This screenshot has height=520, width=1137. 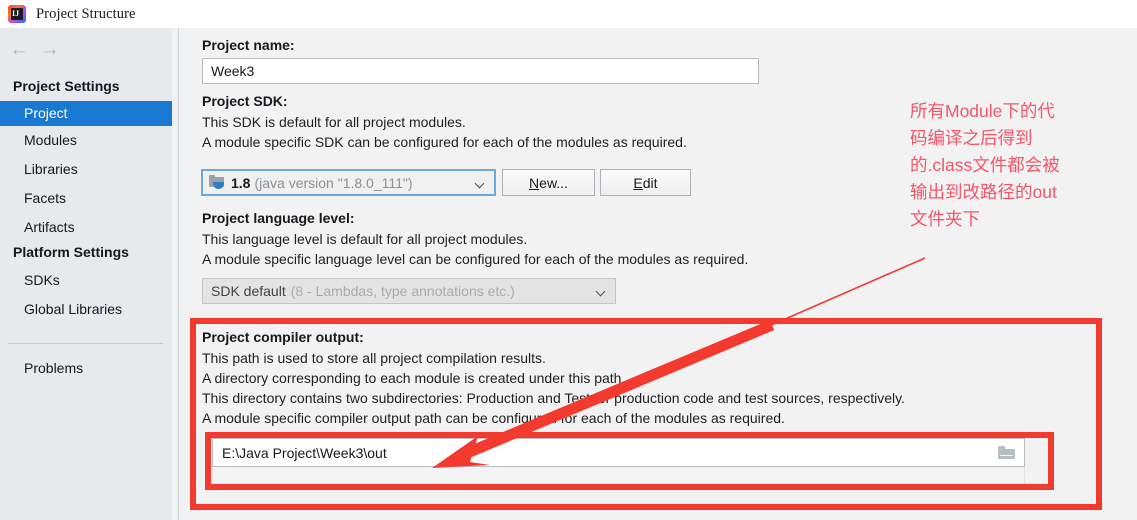 What do you see at coordinates (86, 198) in the screenshot?
I see `sidebar-item-facets: Facets` at bounding box center [86, 198].